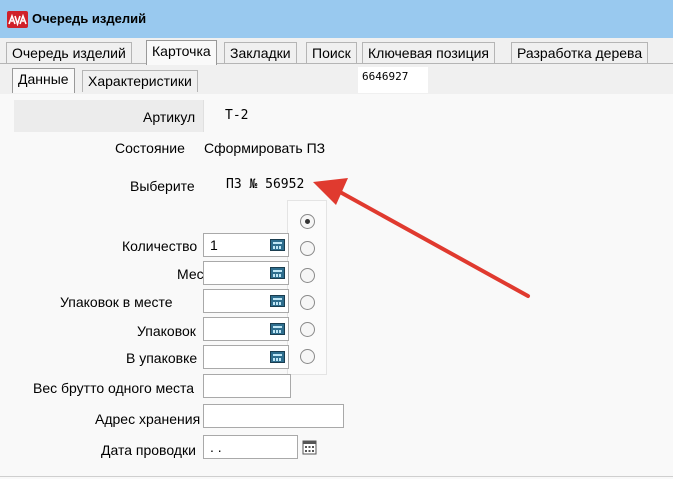  I want to click on tab-data: Данные, so click(43, 80).